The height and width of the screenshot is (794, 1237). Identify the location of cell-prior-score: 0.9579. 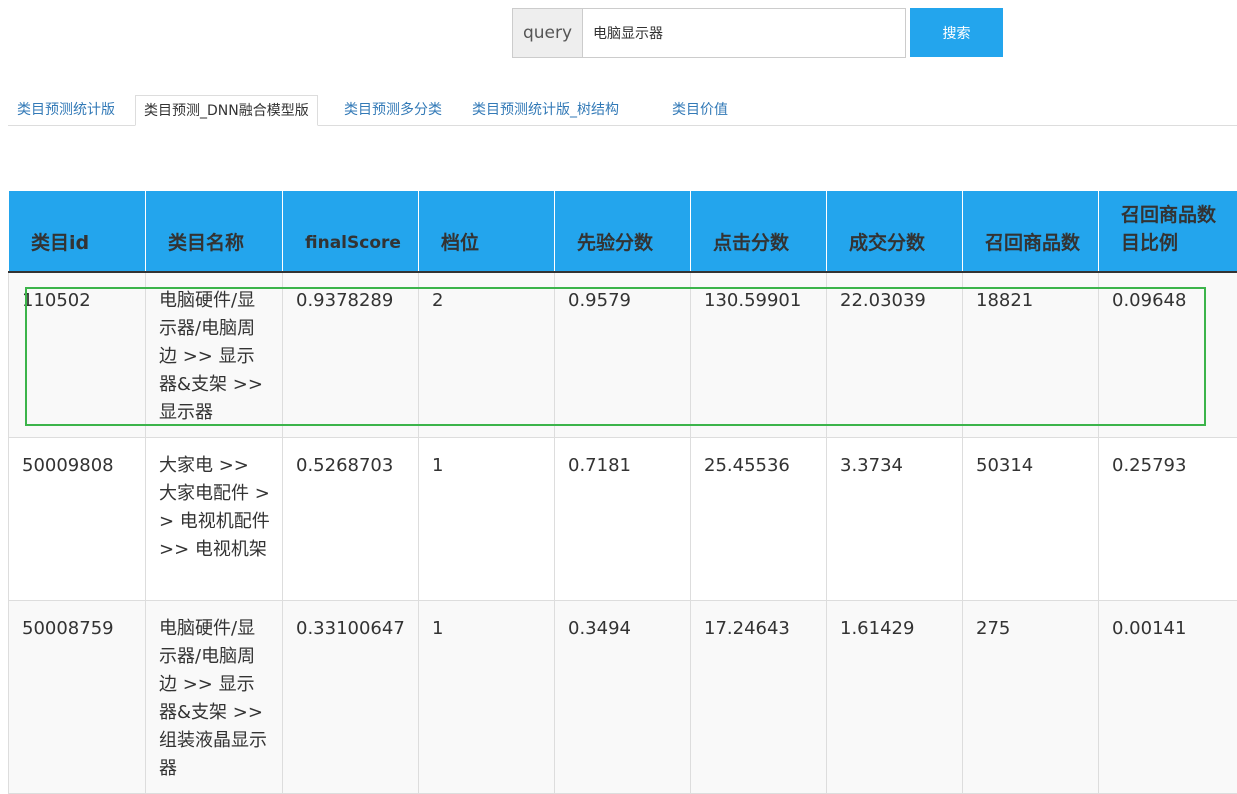
(623, 355).